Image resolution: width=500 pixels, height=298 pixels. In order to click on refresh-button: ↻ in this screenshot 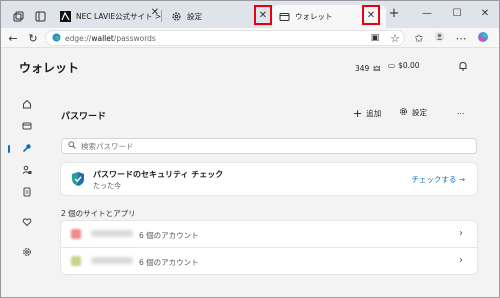, I will do `click(33, 38)`.